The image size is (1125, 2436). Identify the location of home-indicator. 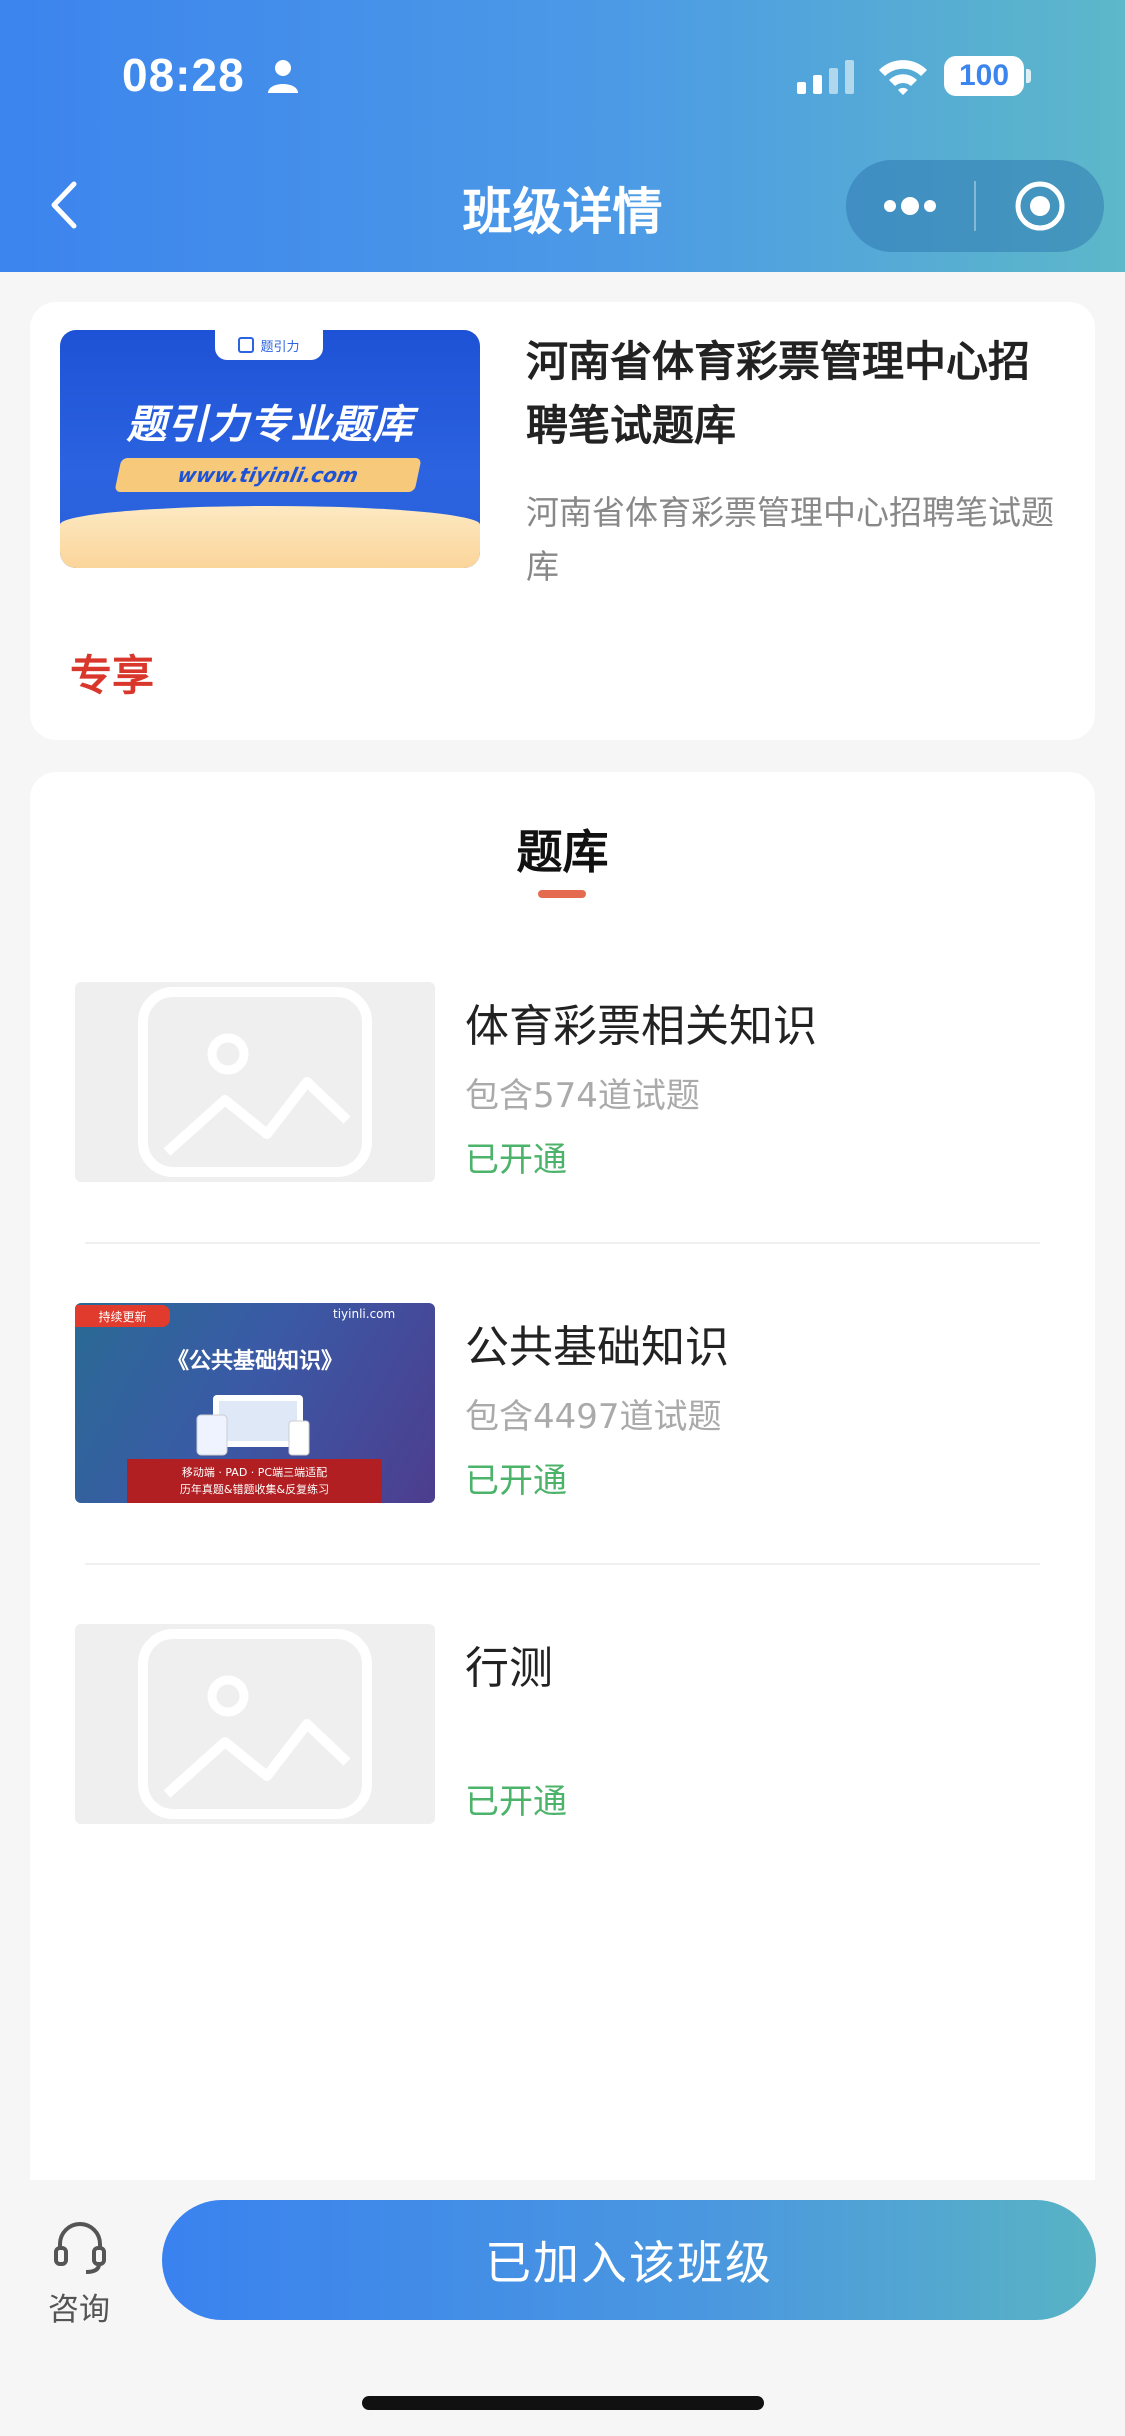
(563, 2403).